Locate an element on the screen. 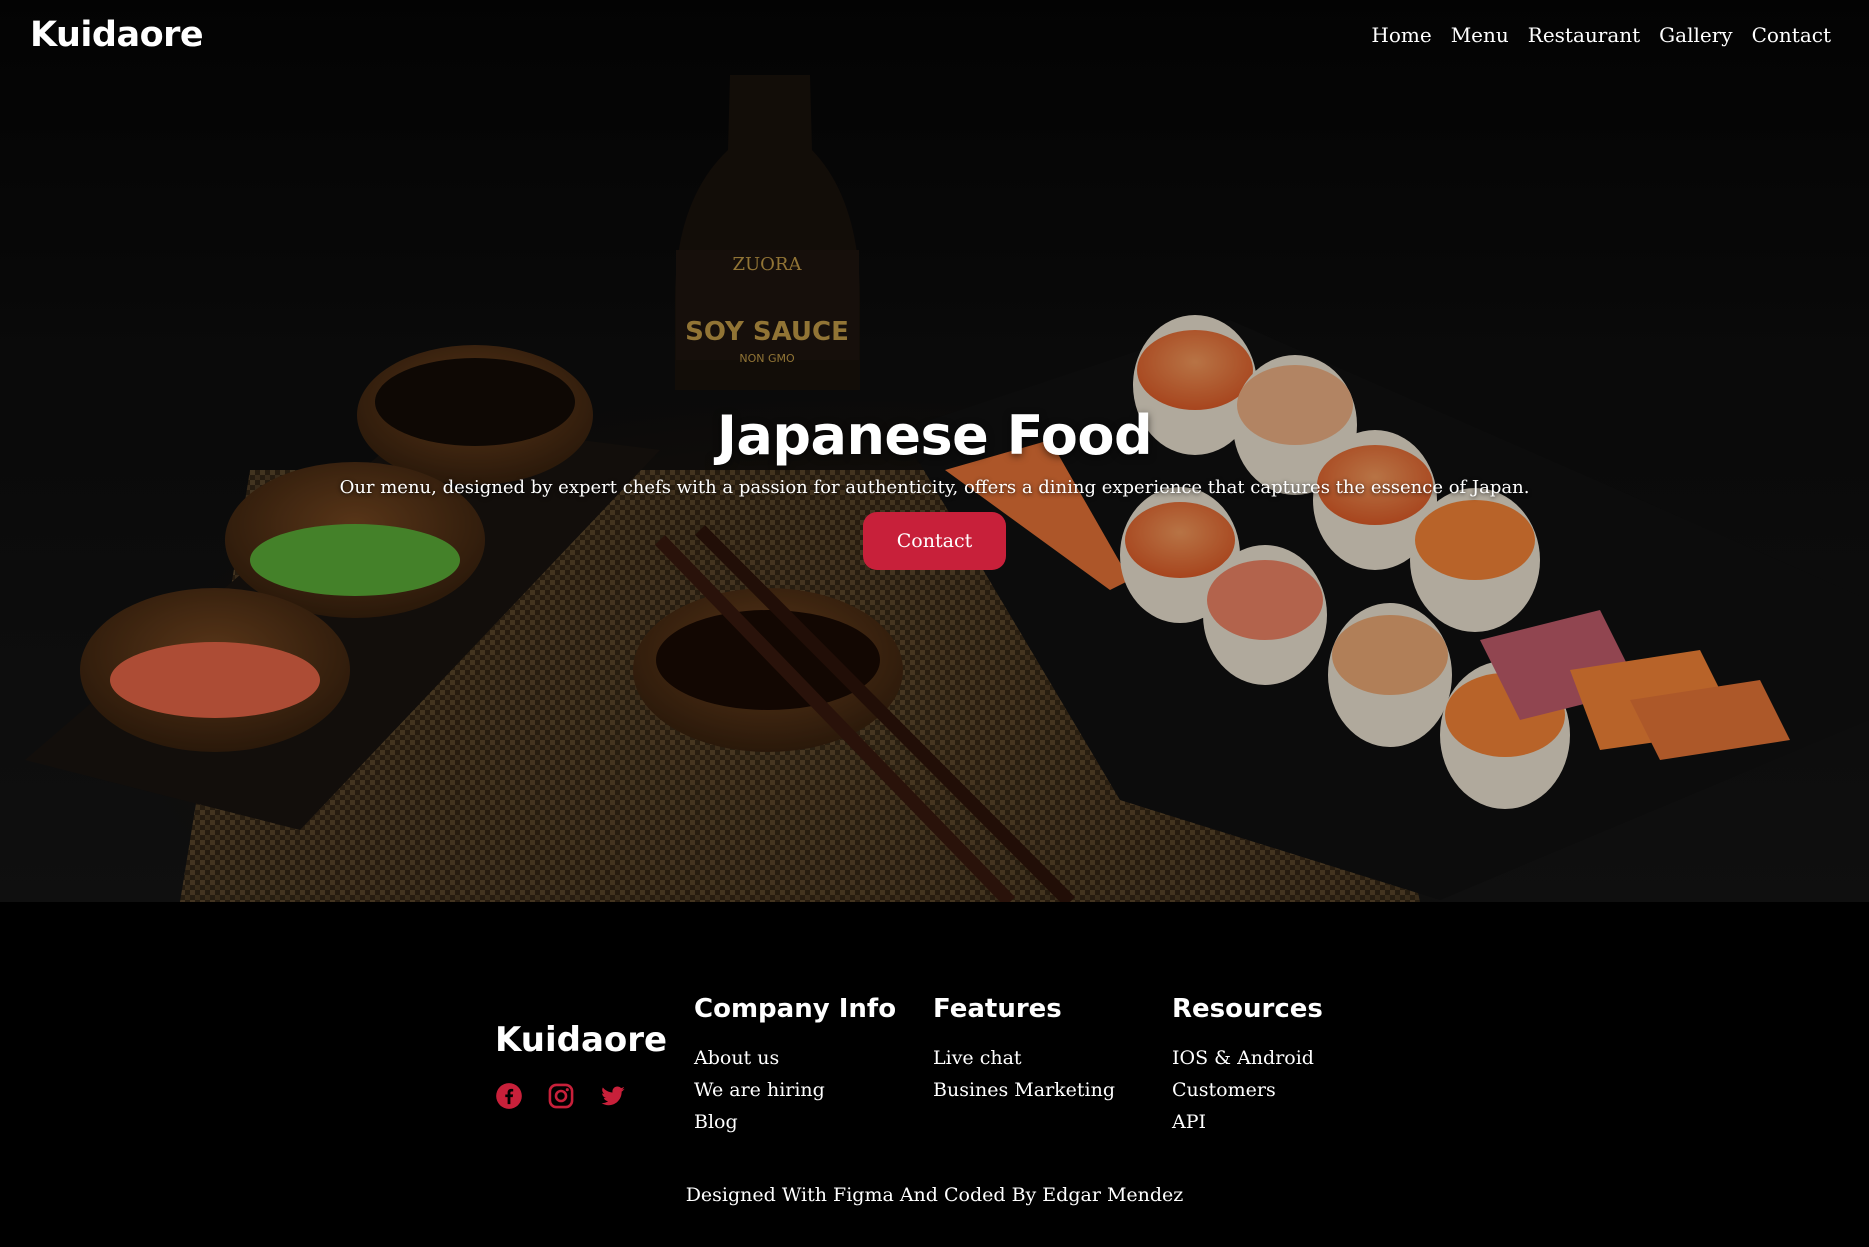  footer-col-title: Features is located at coordinates (997, 1009).